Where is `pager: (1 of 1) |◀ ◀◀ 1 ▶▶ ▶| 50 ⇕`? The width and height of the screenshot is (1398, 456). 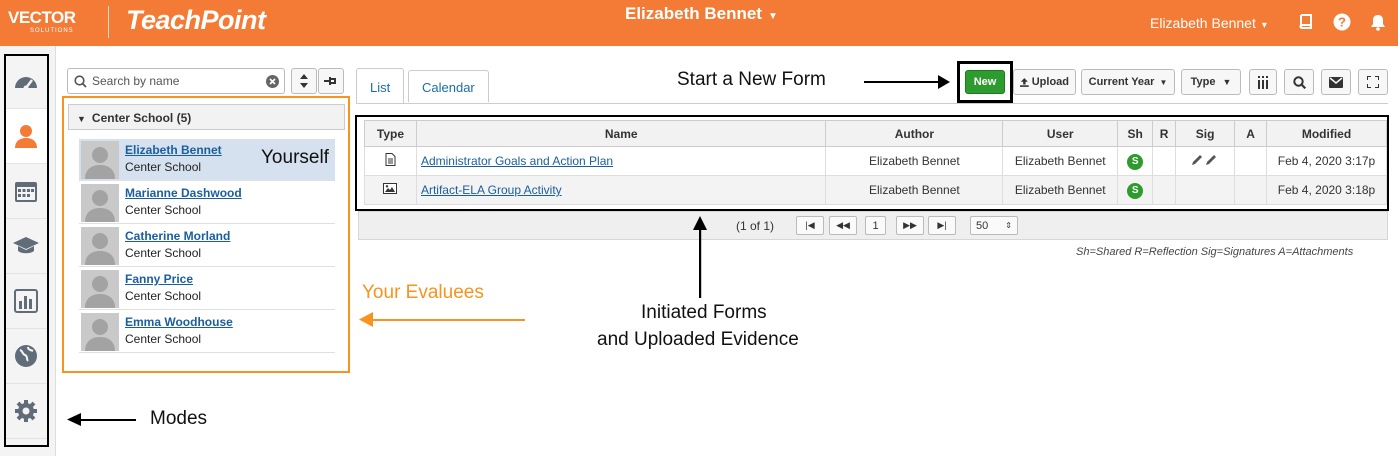
pager: (1 of 1) |◀ ◀◀ 1 ▶▶ ▶| 50 ⇕ is located at coordinates (873, 225).